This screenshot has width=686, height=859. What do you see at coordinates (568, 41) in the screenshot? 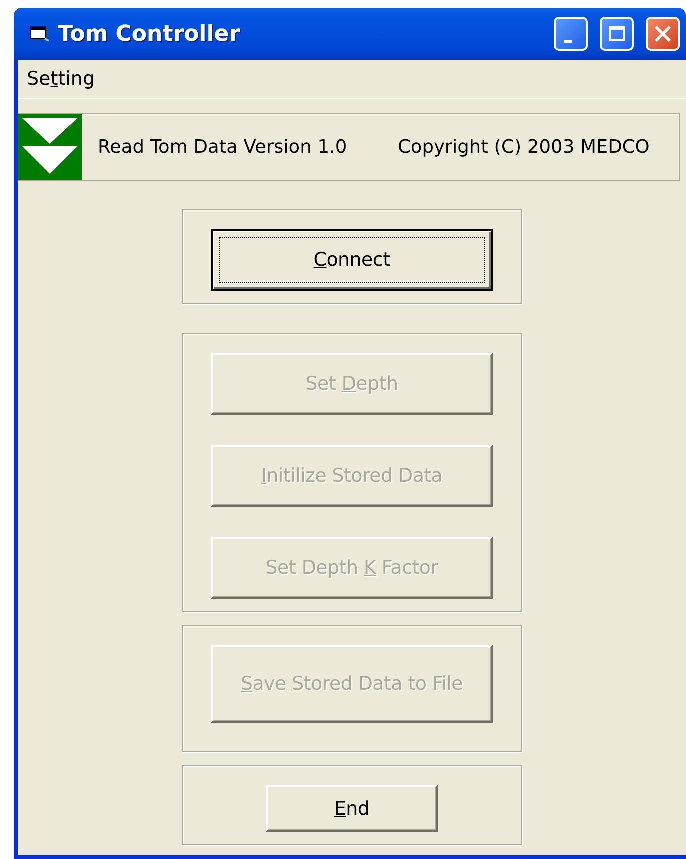
I see `minimize-icon` at bounding box center [568, 41].